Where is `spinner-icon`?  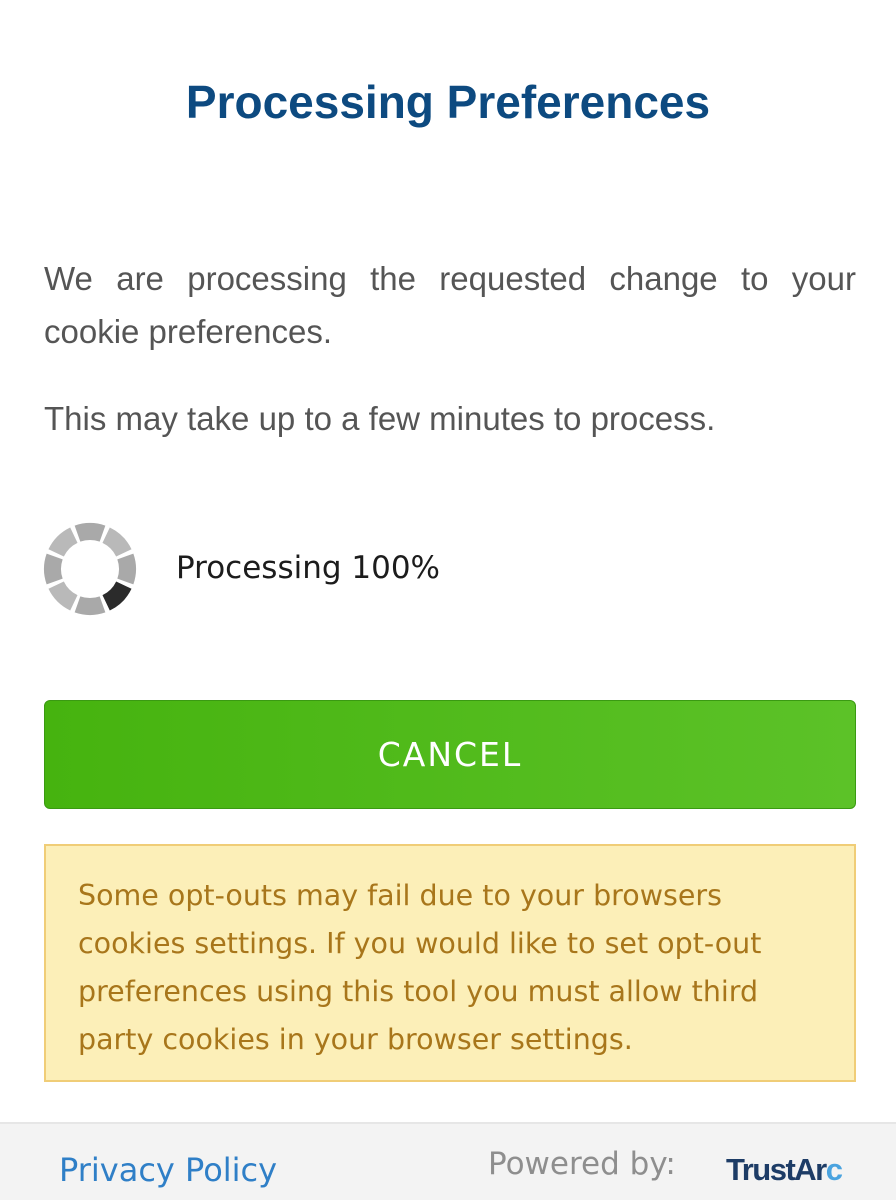
spinner-icon is located at coordinates (90, 569).